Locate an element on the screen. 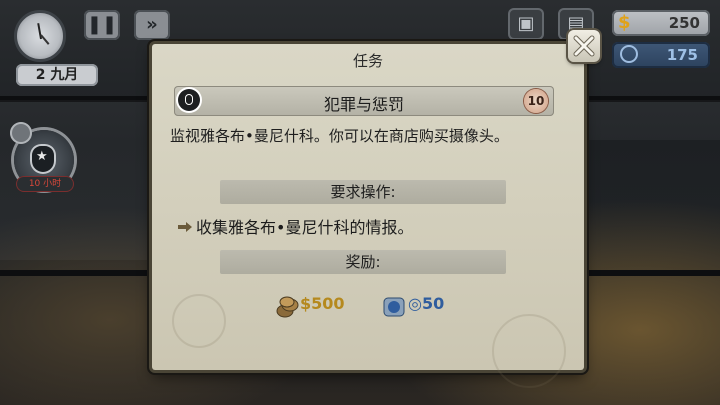 The height and width of the screenshot is (405, 720). close-button is located at coordinates (584, 46).